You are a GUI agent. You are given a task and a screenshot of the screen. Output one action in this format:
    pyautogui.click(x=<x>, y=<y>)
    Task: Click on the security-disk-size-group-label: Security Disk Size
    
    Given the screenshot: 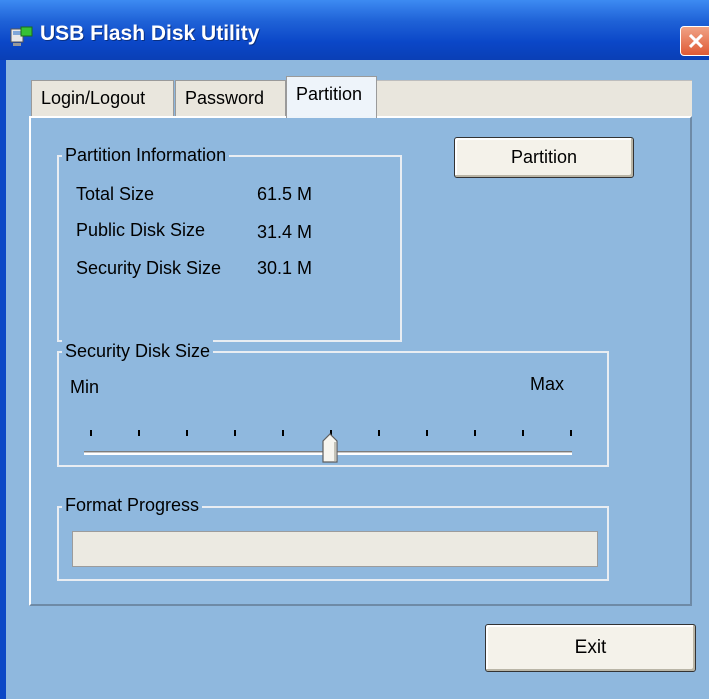 What is the action you would take?
    pyautogui.click(x=138, y=351)
    